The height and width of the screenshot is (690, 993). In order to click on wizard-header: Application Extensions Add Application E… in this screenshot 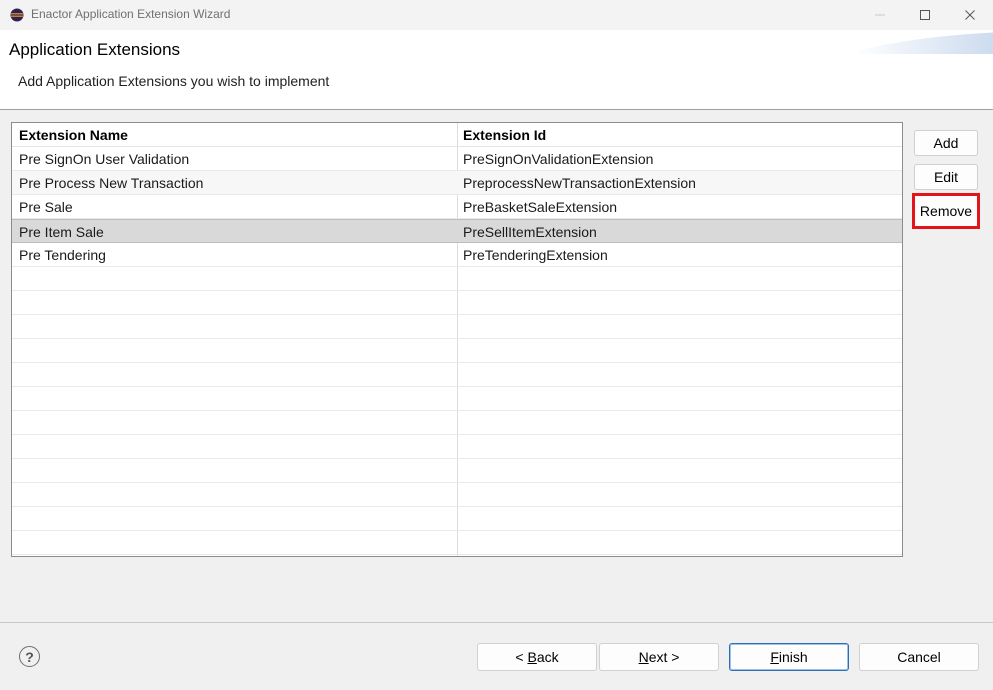, I will do `click(496, 70)`.